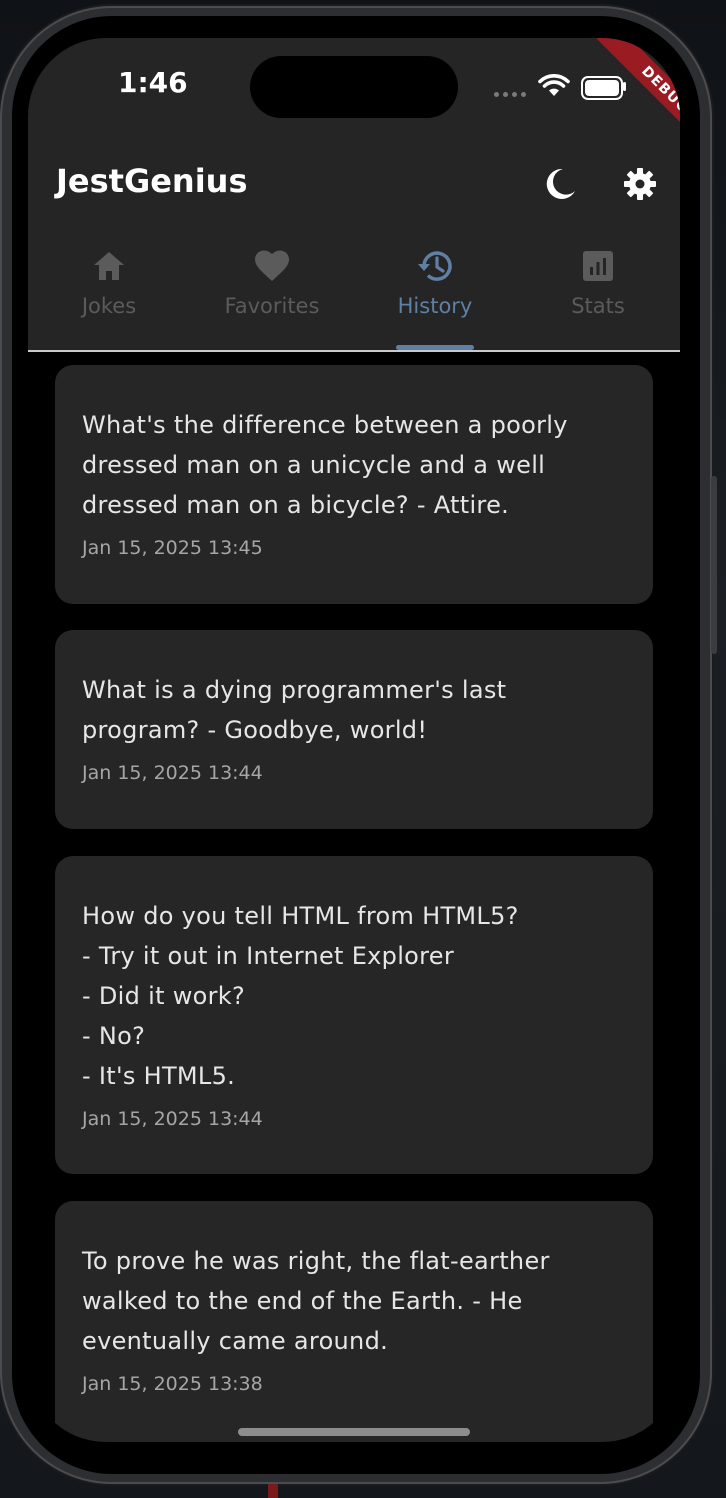 This screenshot has width=726, height=1498. I want to click on tab-stats: Stats, so click(598, 298).